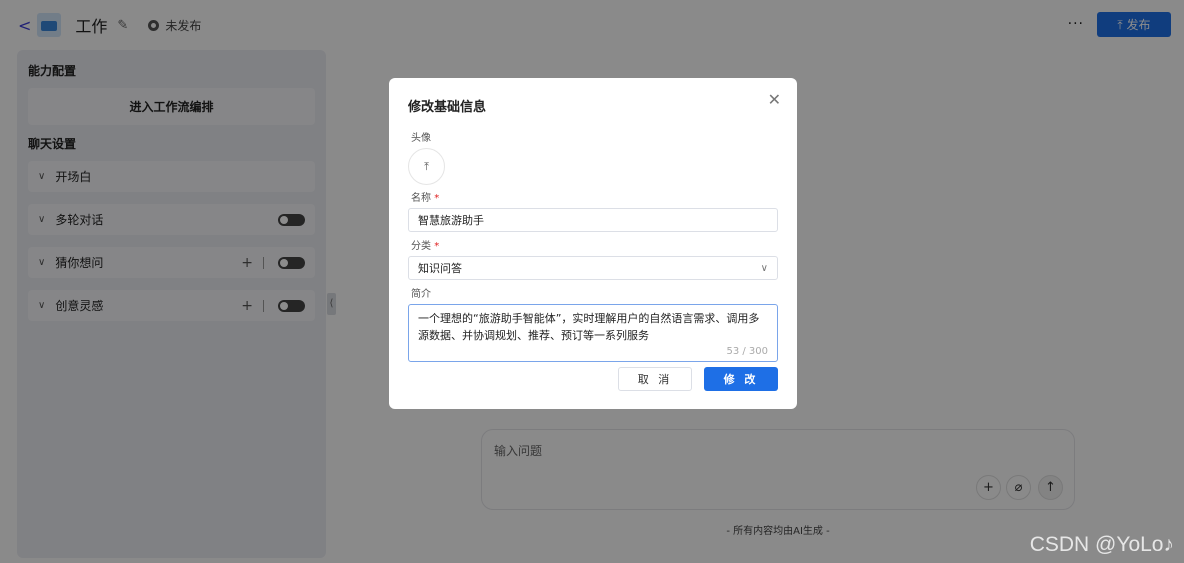 The width and height of the screenshot is (1184, 563). What do you see at coordinates (1101, 544) in the screenshot?
I see `watermark: CSDN @YoLo♪` at bounding box center [1101, 544].